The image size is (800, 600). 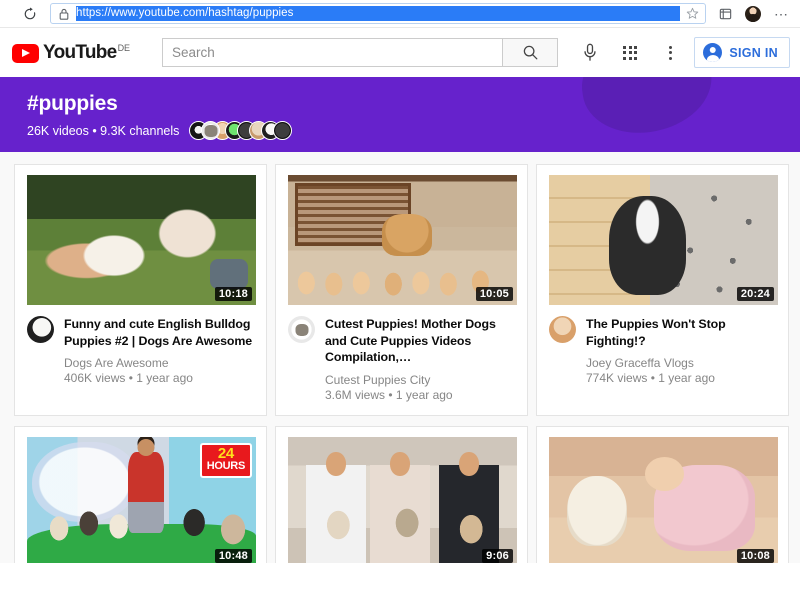 I want to click on profile-button, so click(x=753, y=14).